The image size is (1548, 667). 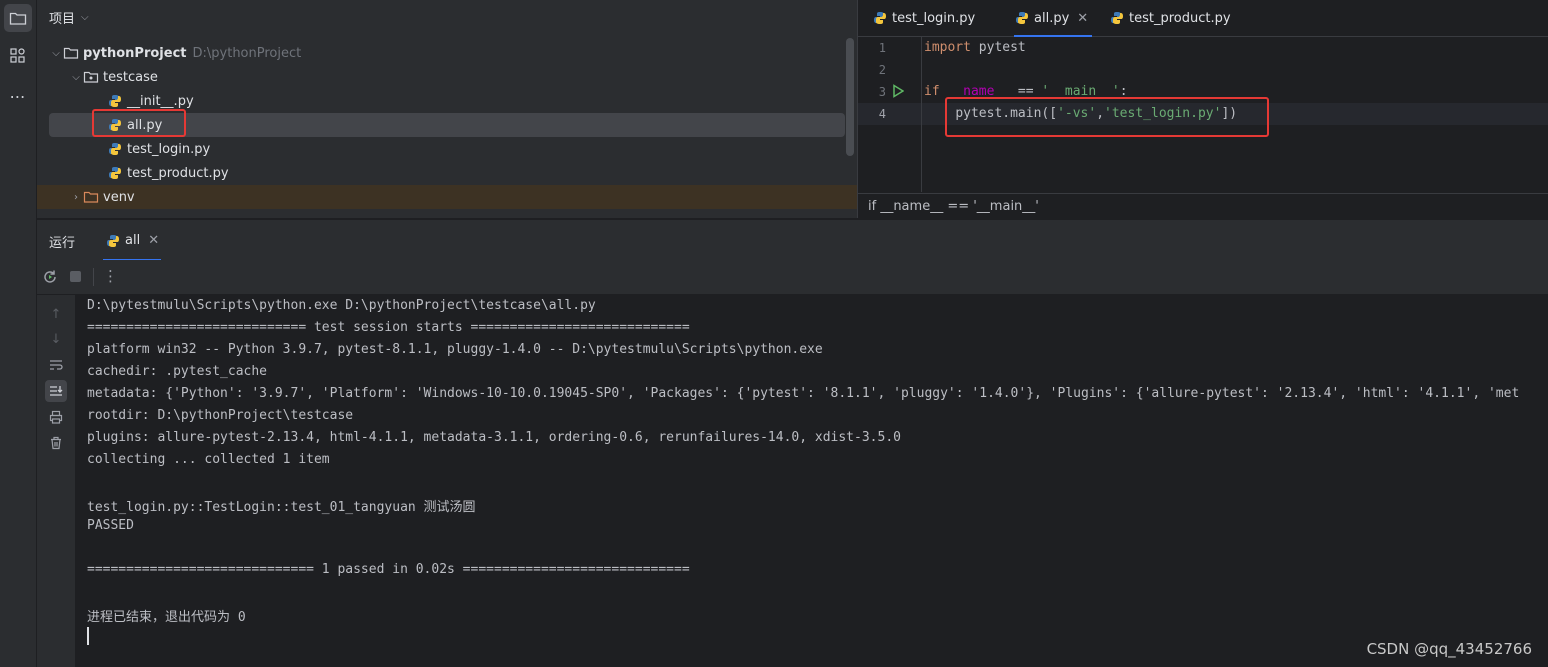 What do you see at coordinates (792, 277) in the screenshot?
I see `run-toolbar: ⋮` at bounding box center [792, 277].